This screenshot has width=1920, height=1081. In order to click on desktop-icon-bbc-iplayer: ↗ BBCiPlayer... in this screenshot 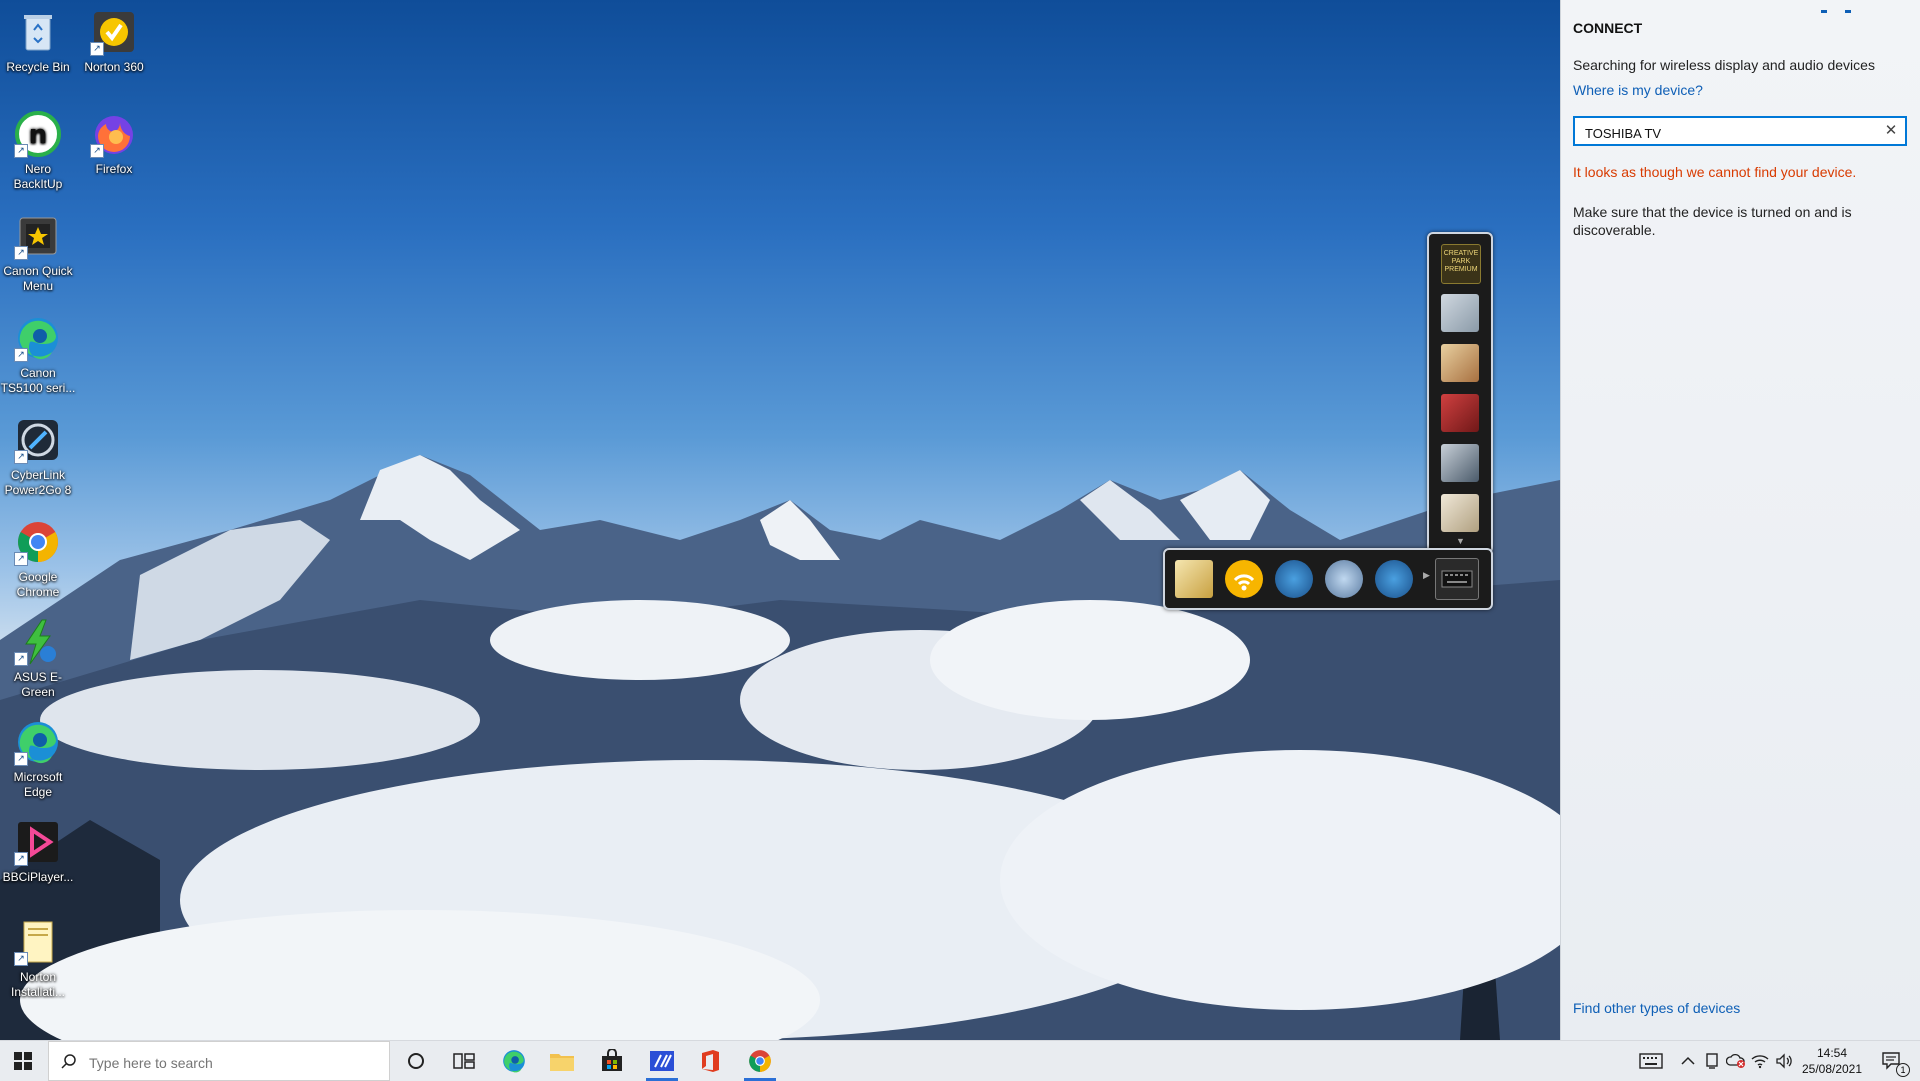, I will do `click(38, 848)`.